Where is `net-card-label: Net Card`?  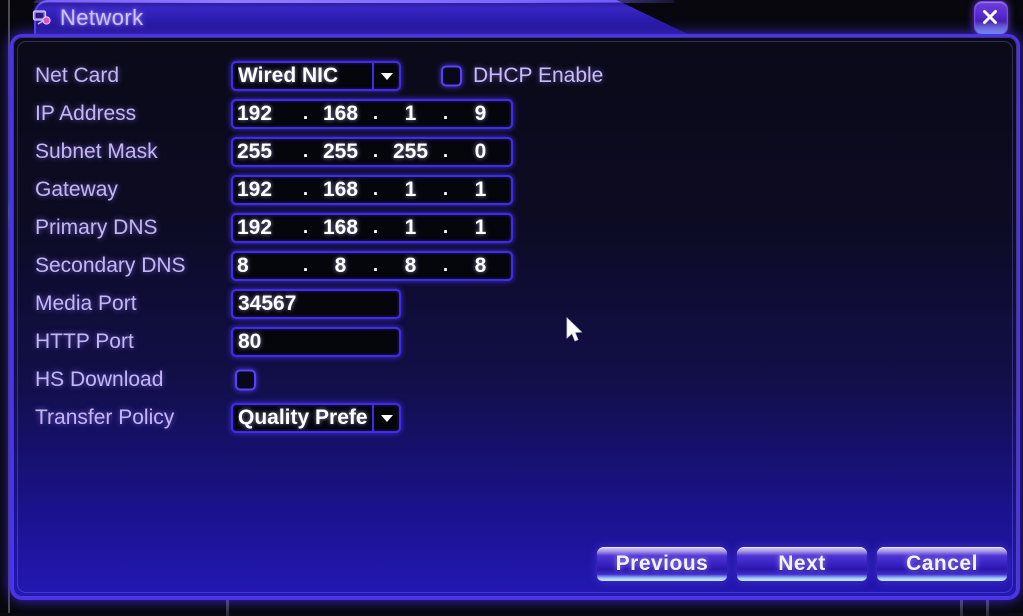
net-card-label: Net Card is located at coordinates (77, 75).